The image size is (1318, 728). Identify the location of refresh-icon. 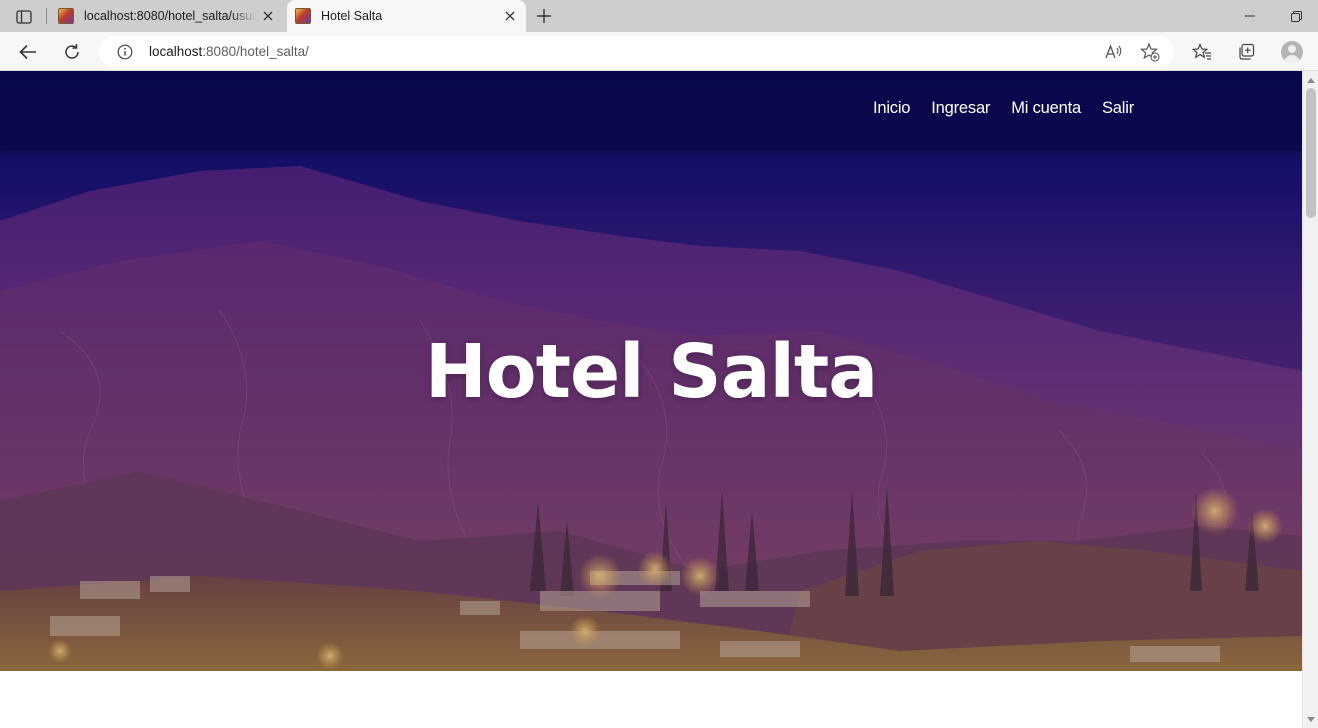
(72, 51).